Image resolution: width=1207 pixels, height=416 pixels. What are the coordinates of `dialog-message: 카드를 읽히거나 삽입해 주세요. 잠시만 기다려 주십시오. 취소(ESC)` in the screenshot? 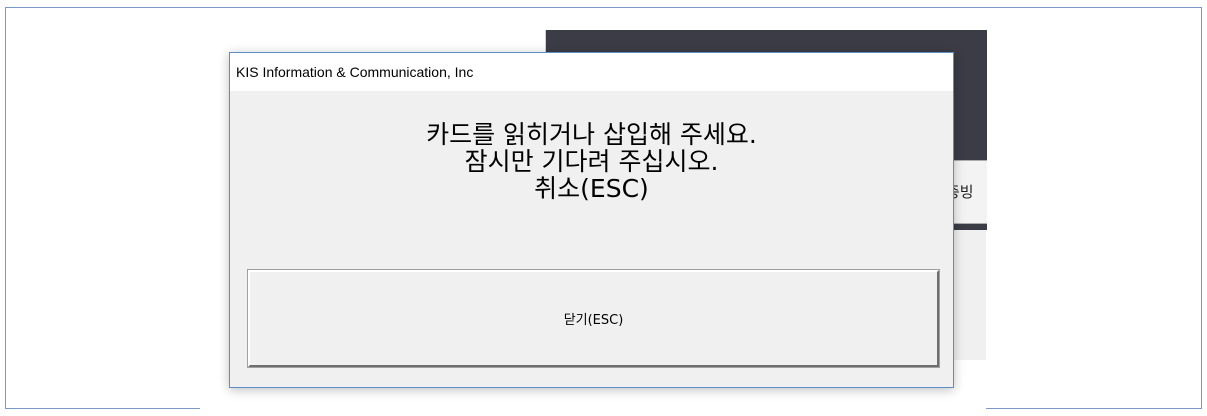 It's located at (591, 161).